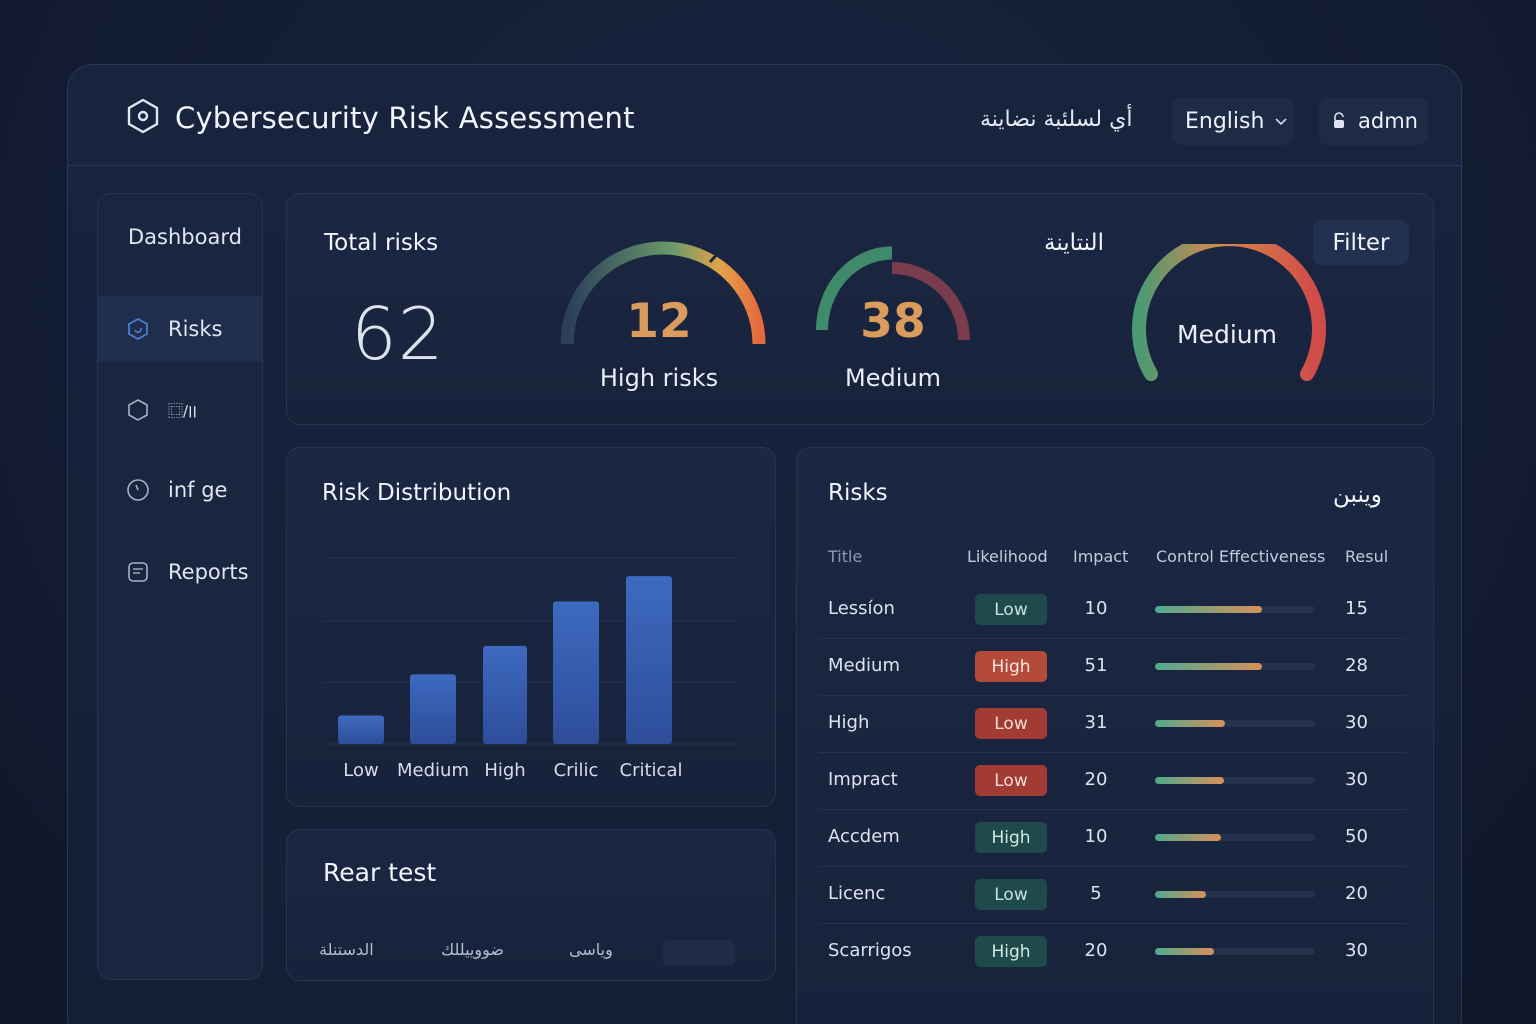 This screenshot has height=1024, width=1536. Describe the element at coordinates (1115, 724) in the screenshot. I see `table-row: High Low 31 30` at that location.